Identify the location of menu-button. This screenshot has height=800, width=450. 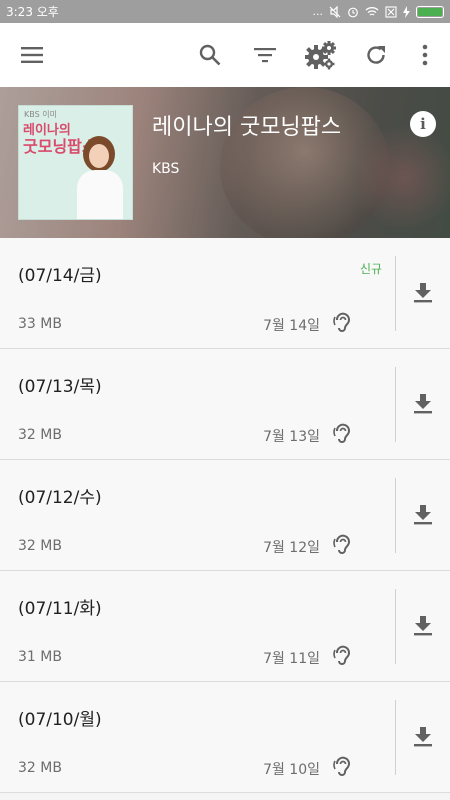
(32, 55).